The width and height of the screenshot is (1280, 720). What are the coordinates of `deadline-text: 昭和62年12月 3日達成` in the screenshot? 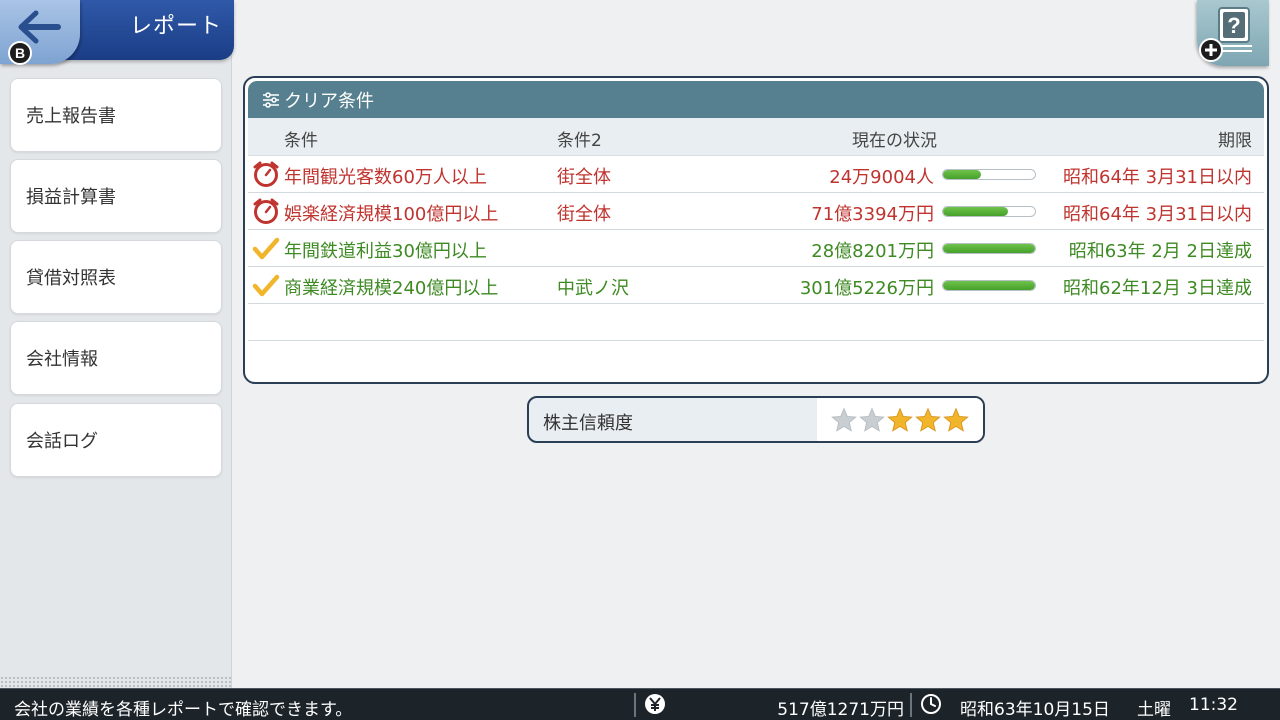 It's located at (1157, 288).